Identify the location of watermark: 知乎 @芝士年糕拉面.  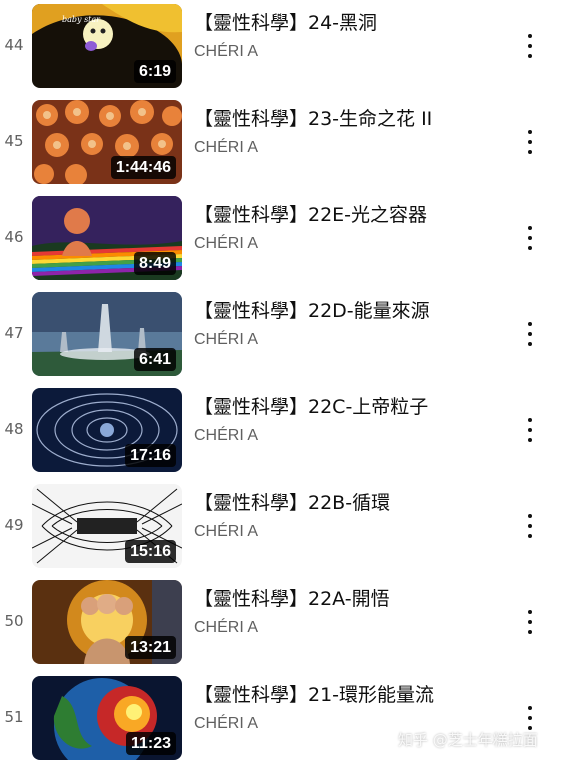
(468, 740).